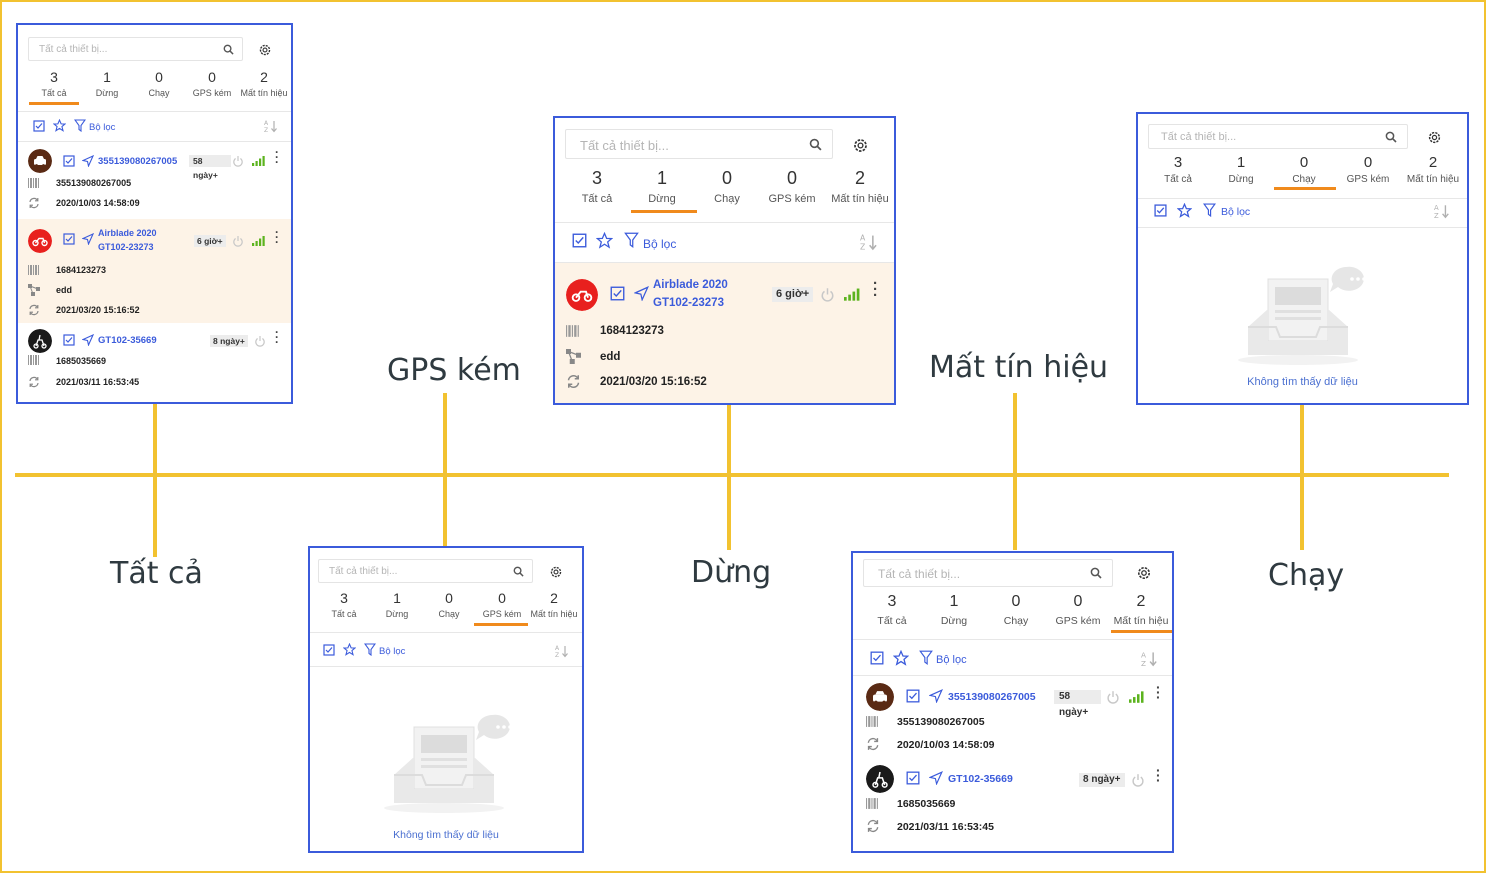  Describe the element at coordinates (34, 310) in the screenshot. I see `refresh-icon` at that location.